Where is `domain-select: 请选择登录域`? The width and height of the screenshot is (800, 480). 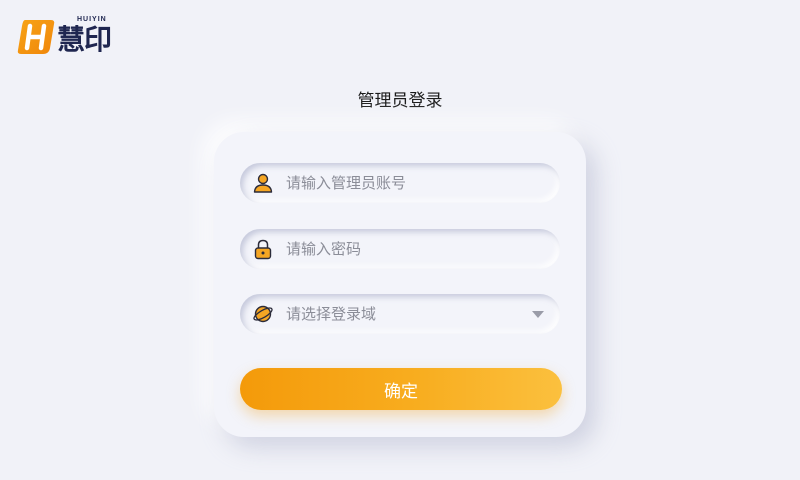 domain-select: 请选择登录域 is located at coordinates (400, 314).